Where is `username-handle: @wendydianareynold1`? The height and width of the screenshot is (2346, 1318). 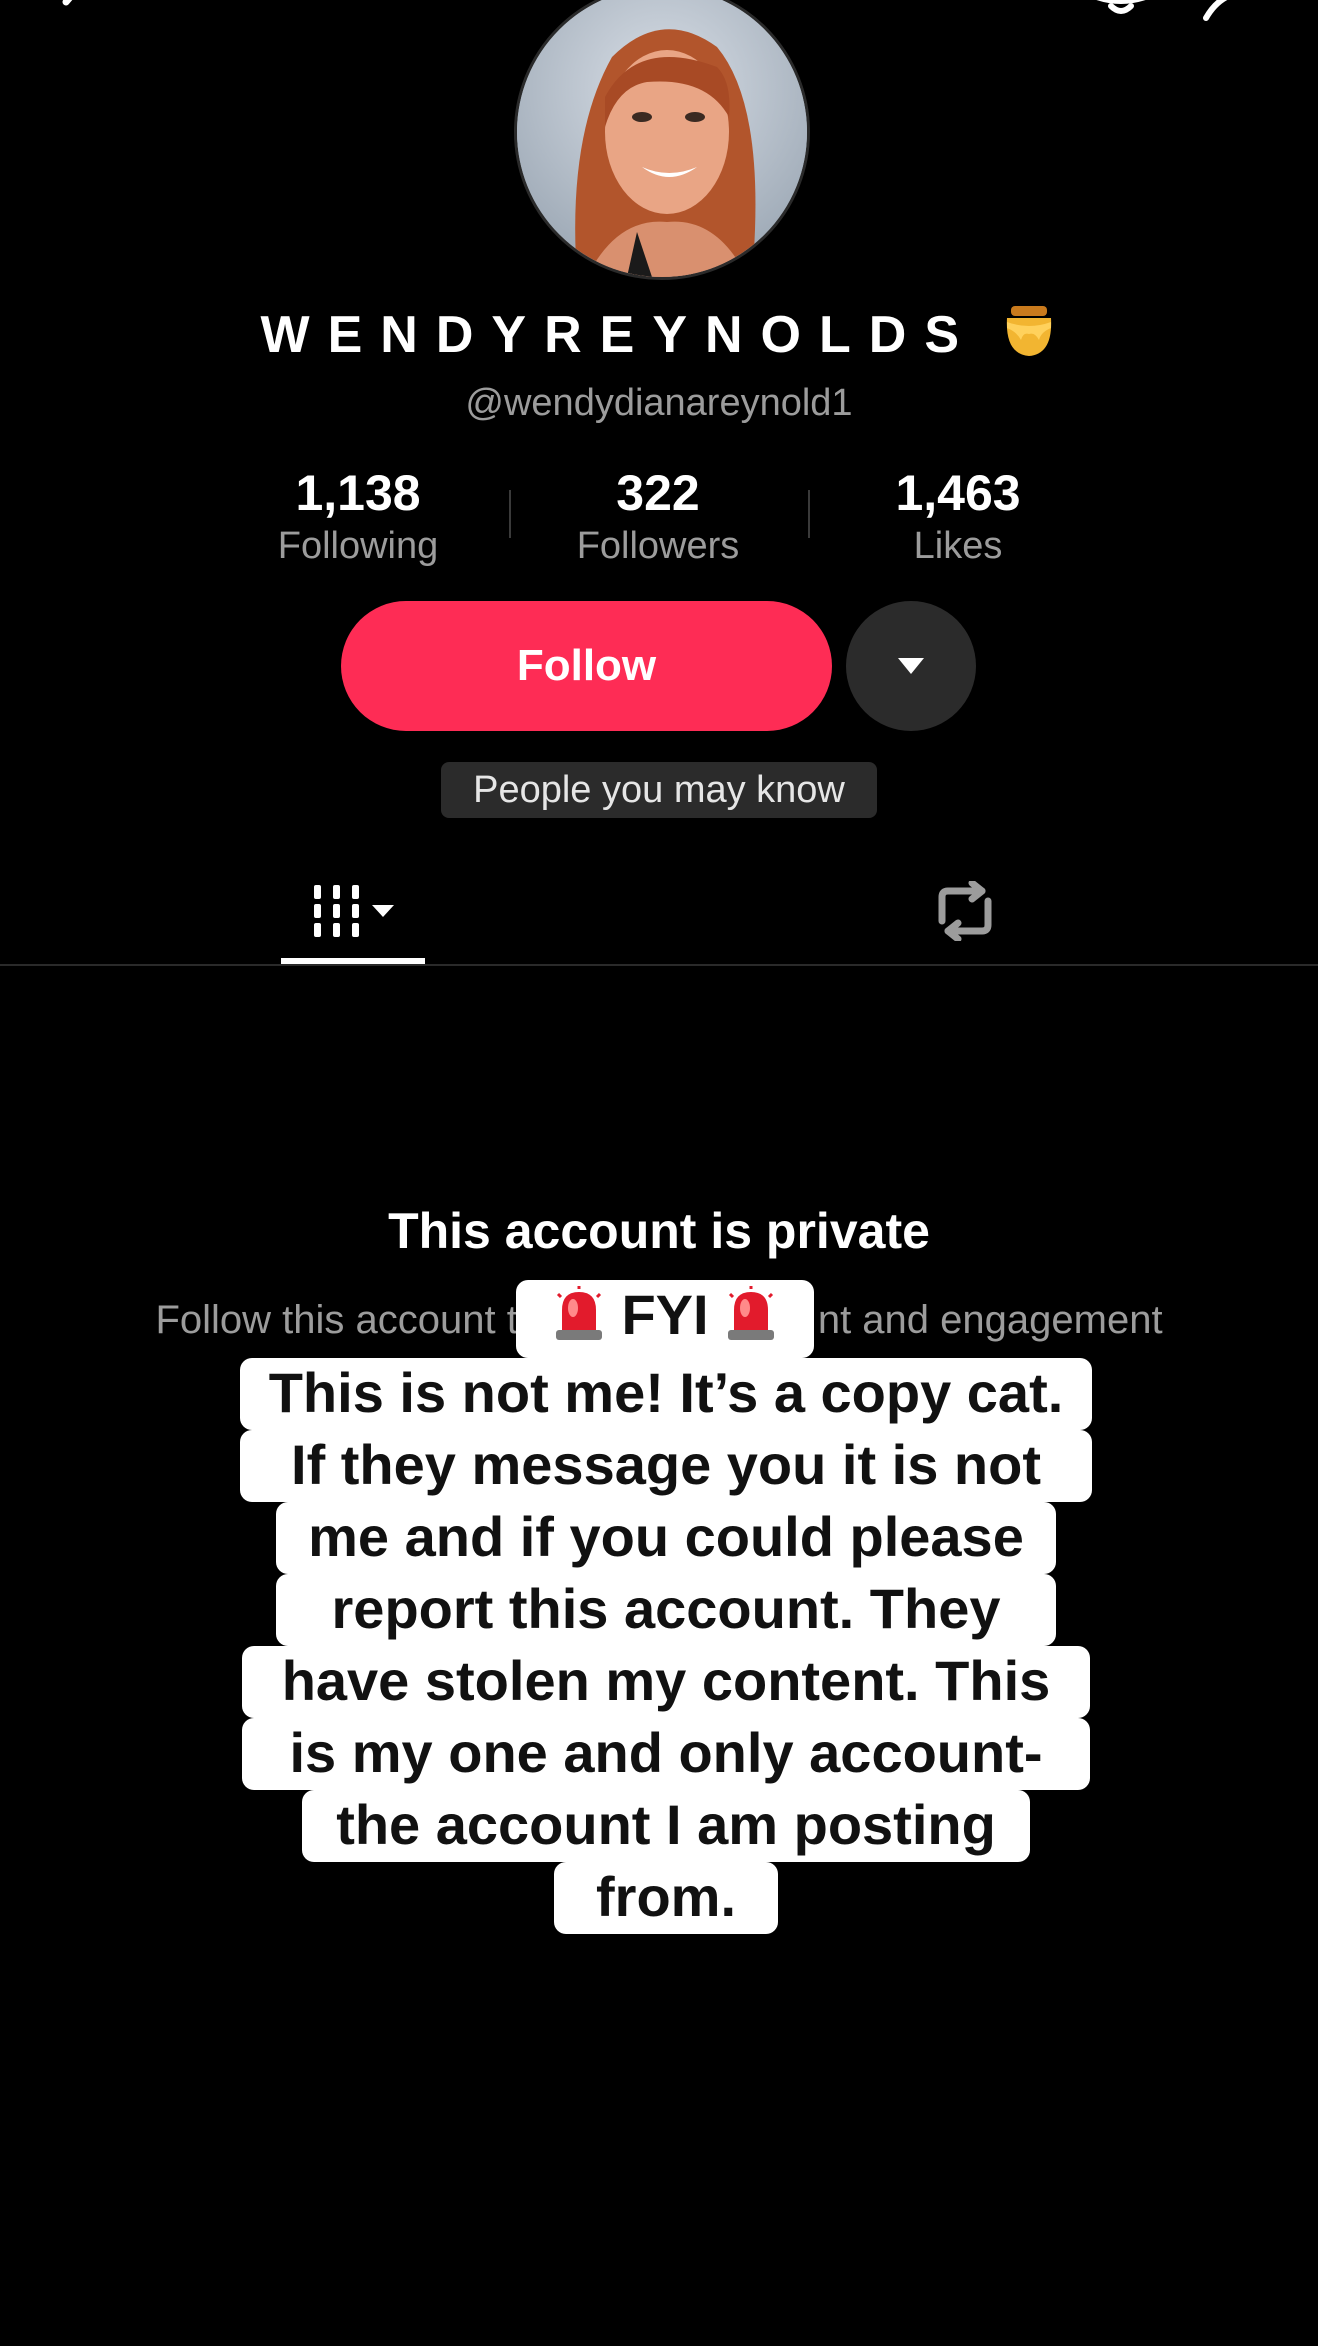 username-handle: @wendydianareynold1 is located at coordinates (659, 403).